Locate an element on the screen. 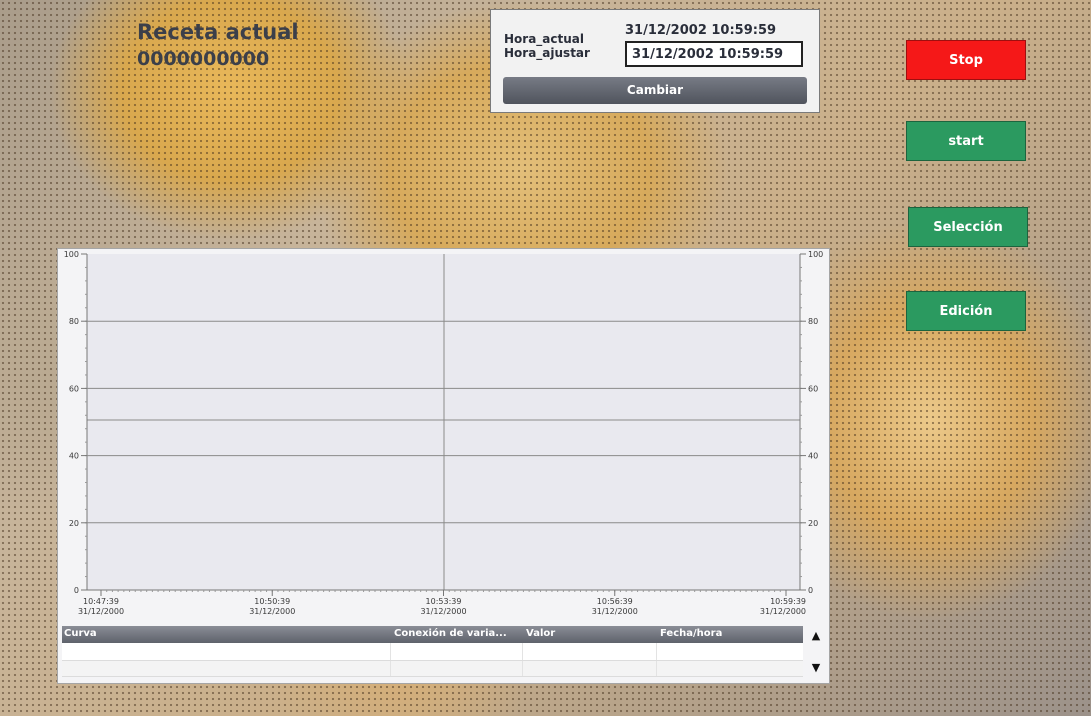 This screenshot has width=1091, height=716. x-tick-time: 10:47:39 is located at coordinates (101, 601).